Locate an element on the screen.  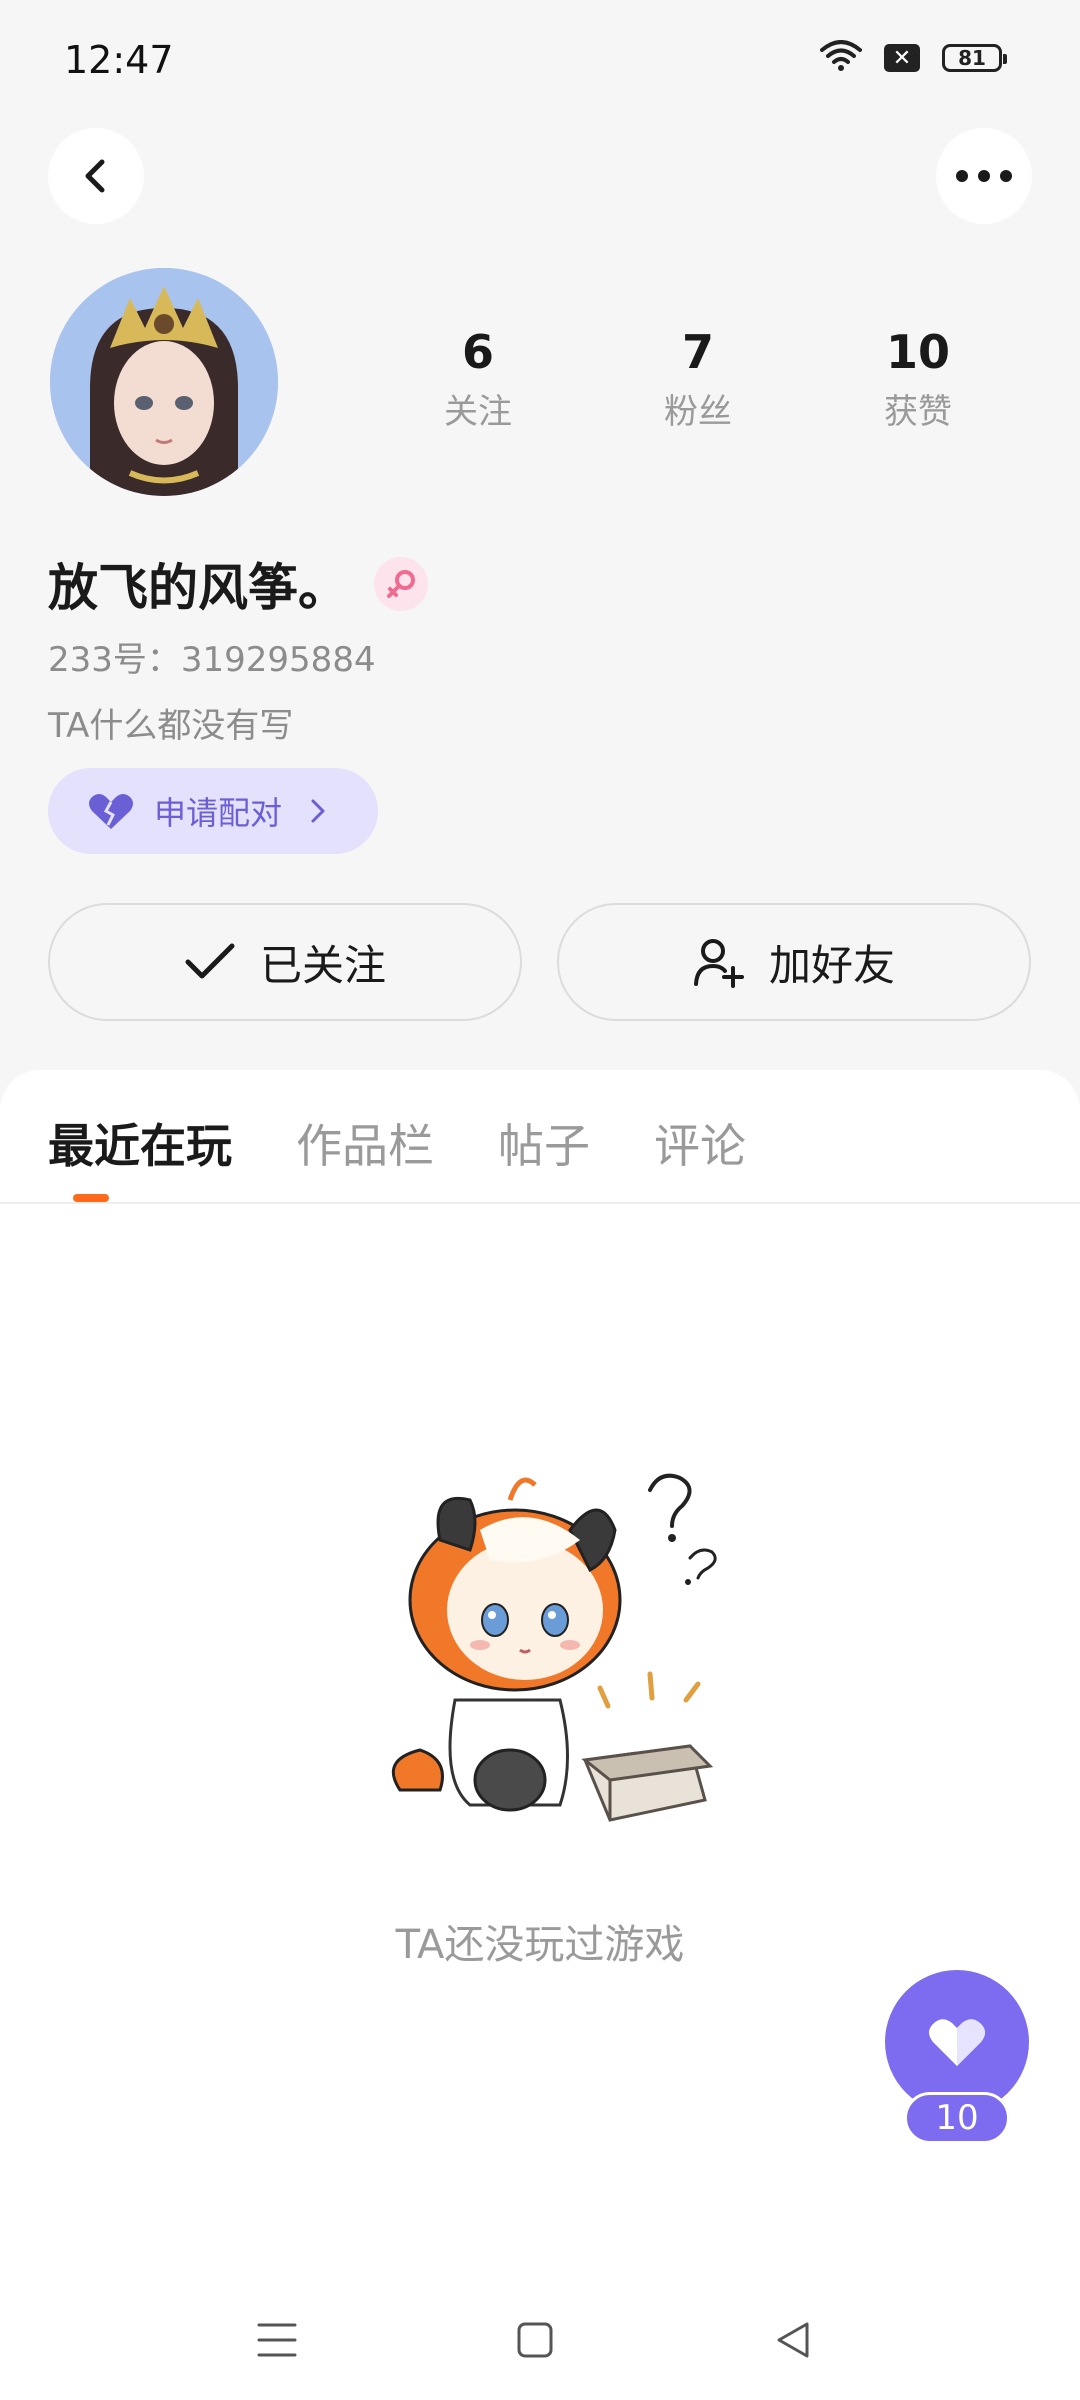
add-user-icon is located at coordinates (718, 963).